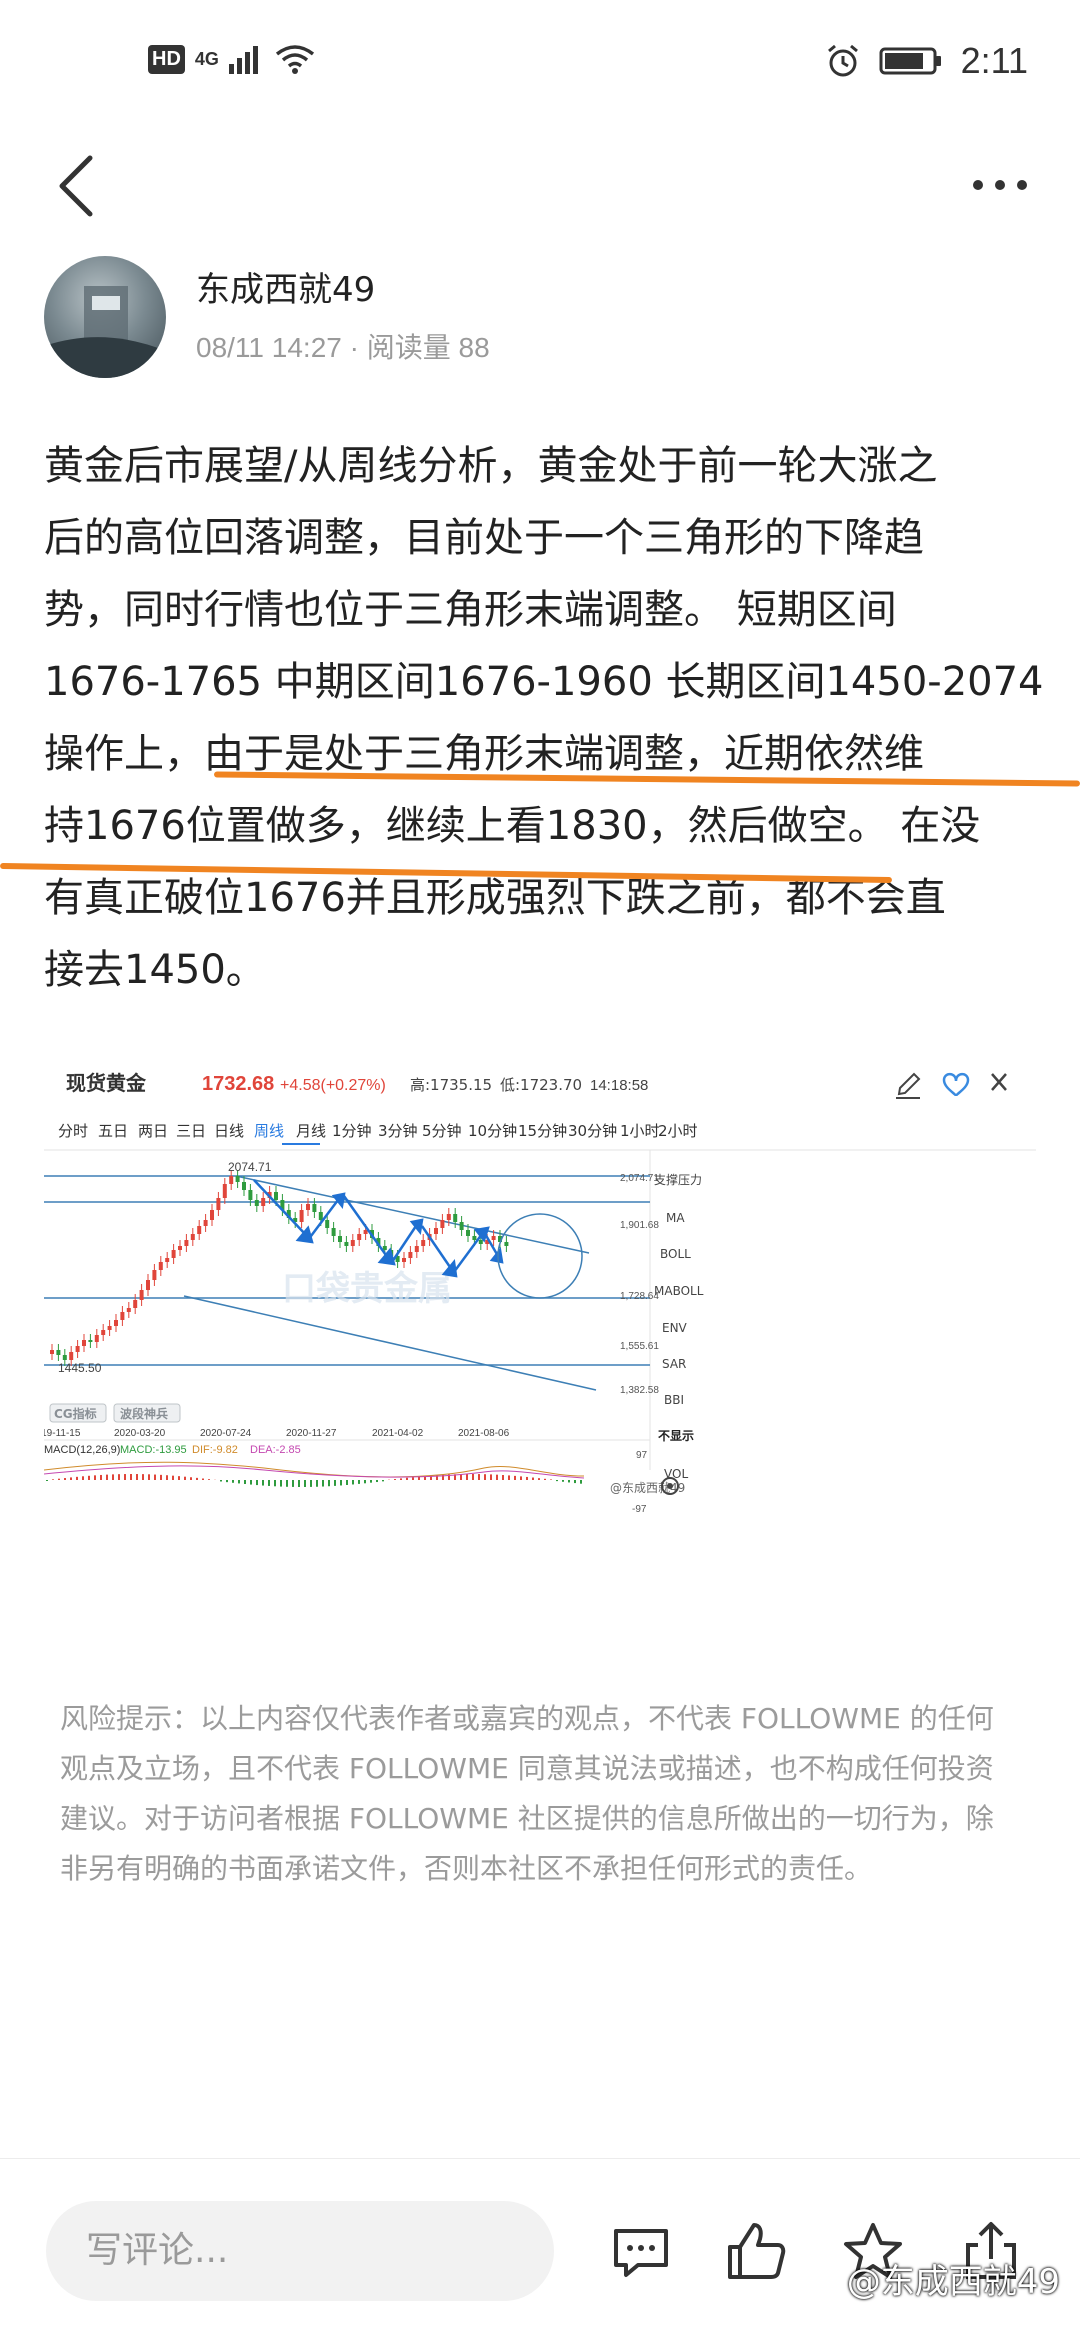  I want to click on edit-icon, so click(908, 1085).